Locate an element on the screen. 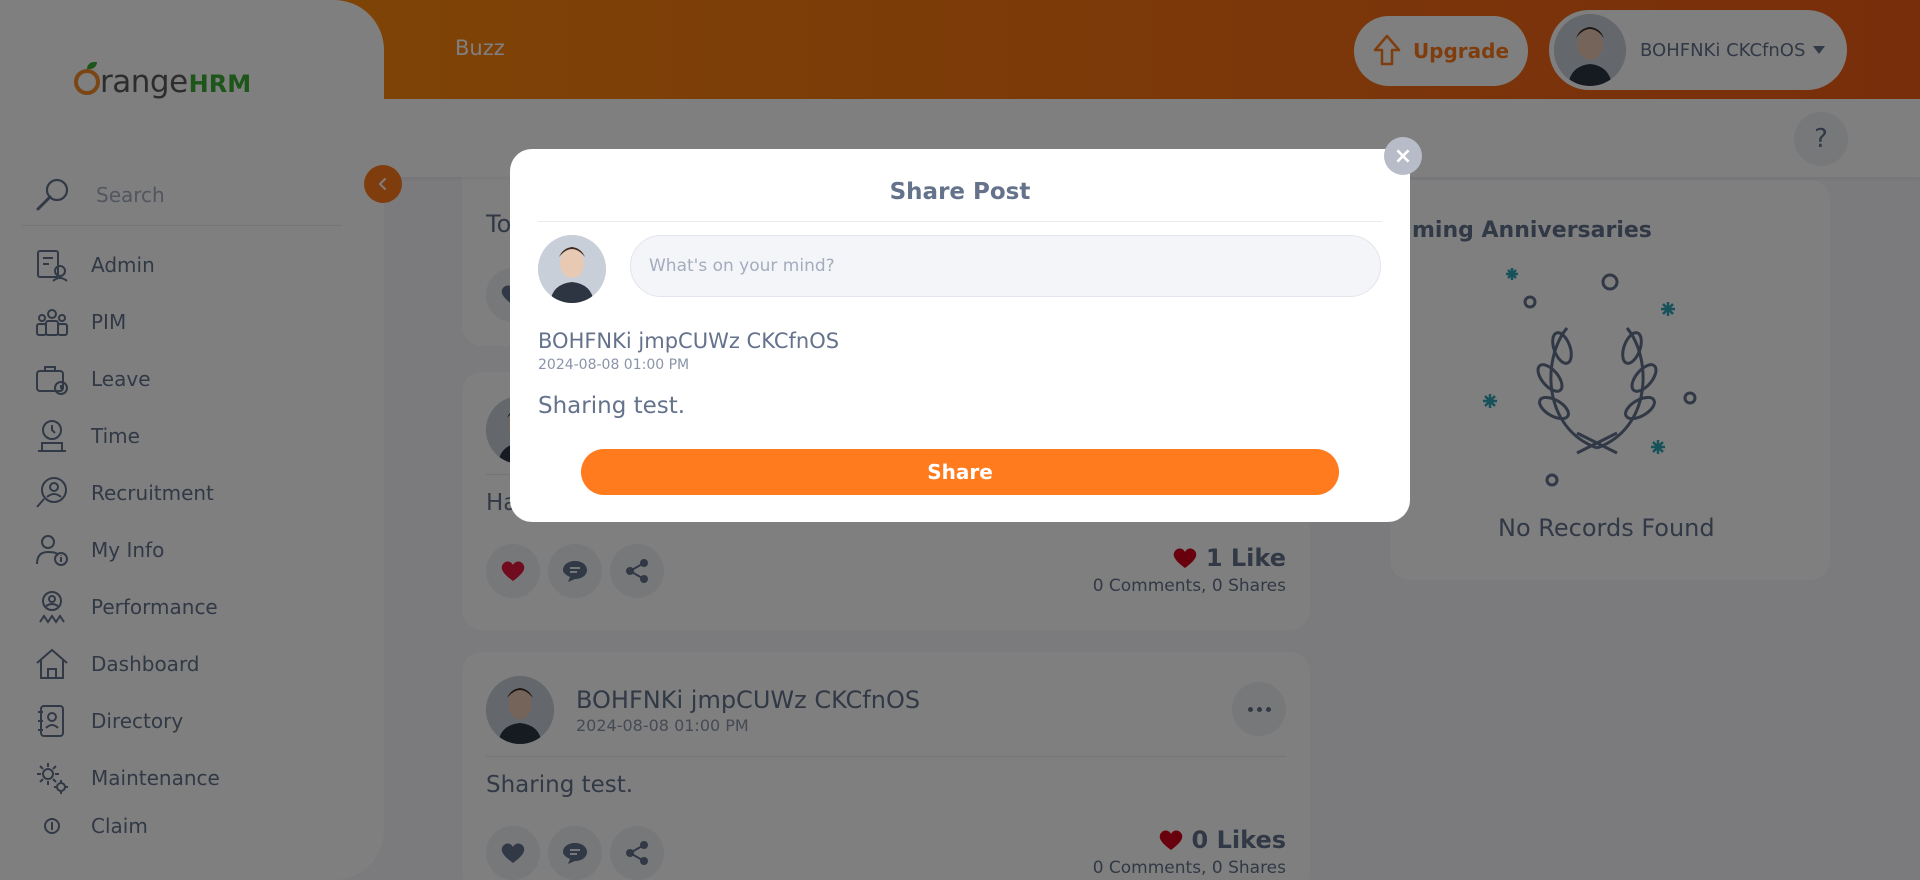 The image size is (1920, 880). close-button: × is located at coordinates (1403, 156).